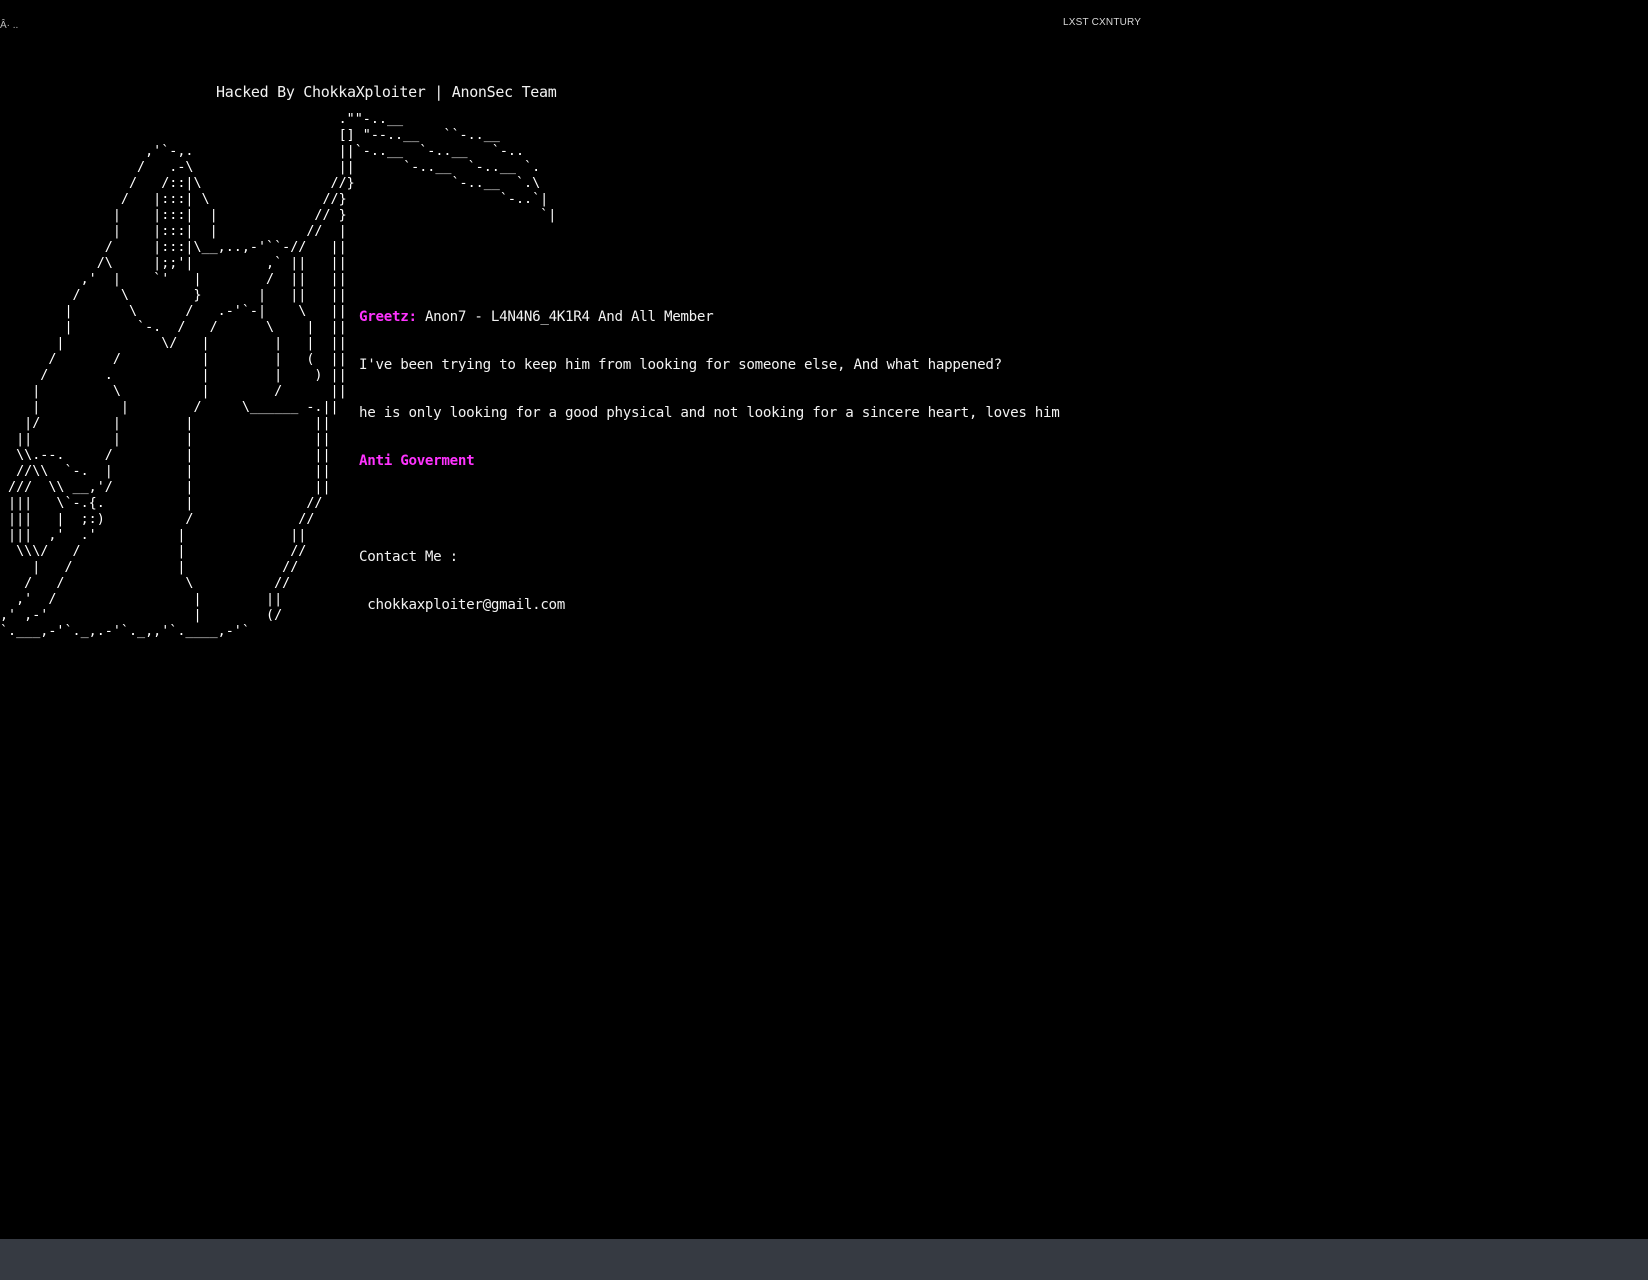 This screenshot has height=1280, width=1648. What do you see at coordinates (1102, 22) in the screenshot?
I see `corner-label: LXST CXNTURY` at bounding box center [1102, 22].